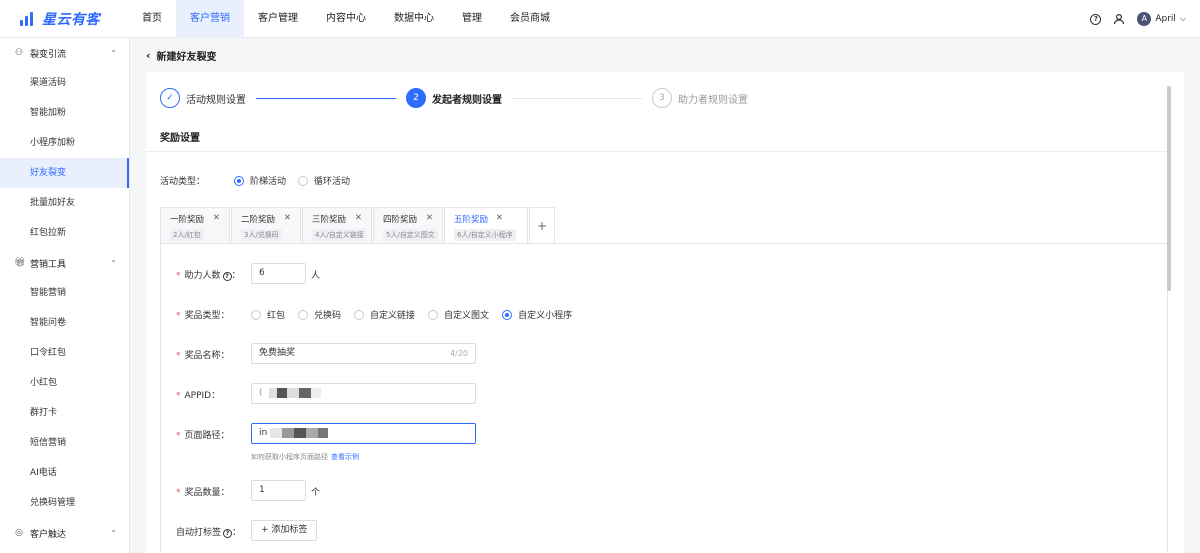 The height and width of the screenshot is (553, 1200). I want to click on radio-label: 自定义链接, so click(393, 316).